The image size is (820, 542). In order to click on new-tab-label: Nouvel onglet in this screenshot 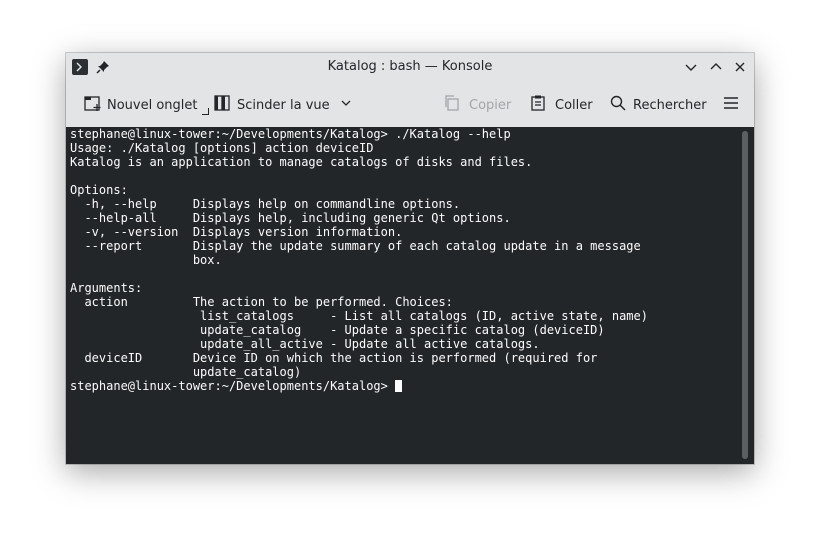, I will do `click(152, 105)`.